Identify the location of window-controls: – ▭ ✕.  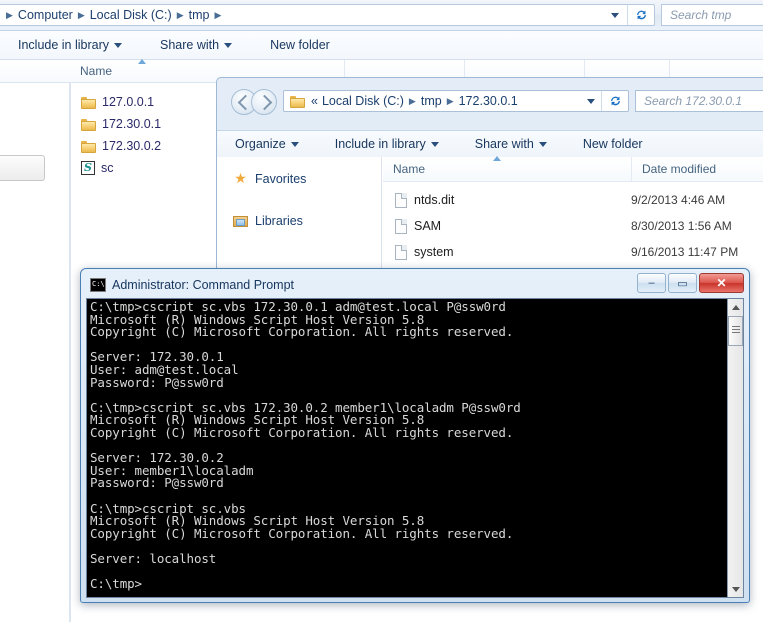
(690, 283).